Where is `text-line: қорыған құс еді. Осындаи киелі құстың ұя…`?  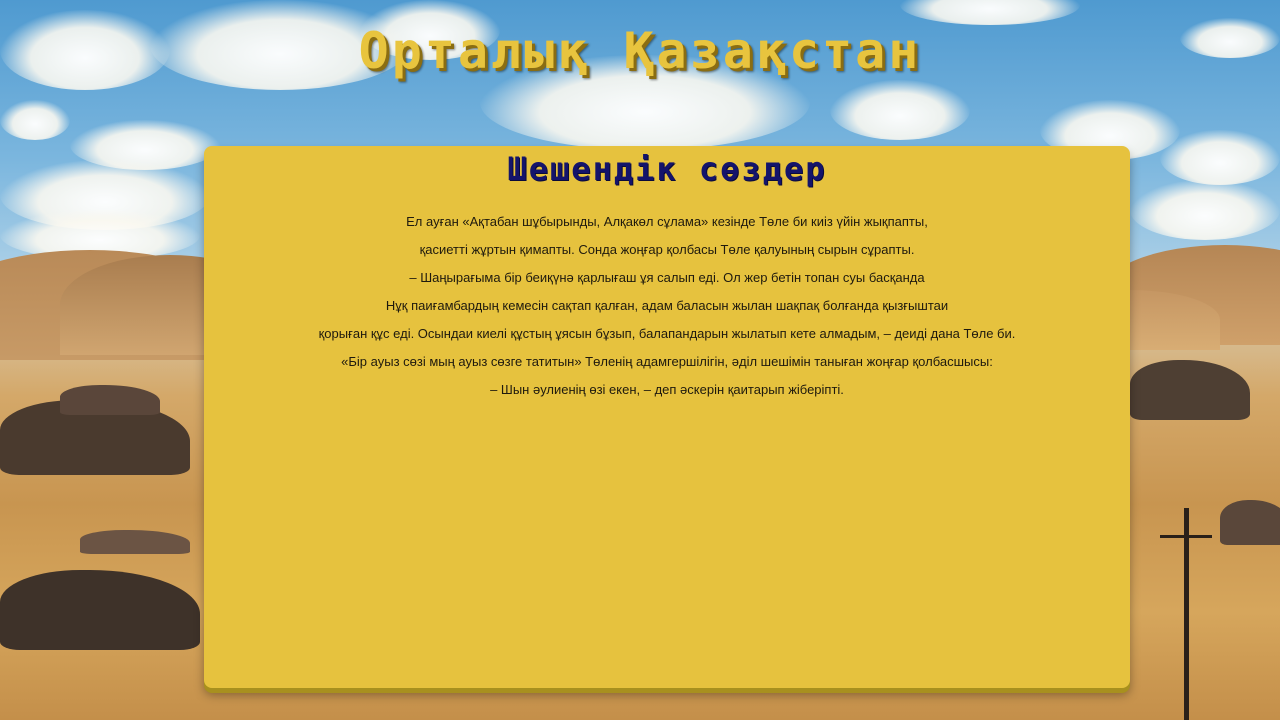
text-line: қорыған құс еді. Осындаи киелі құстың ұя… is located at coordinates (667, 333).